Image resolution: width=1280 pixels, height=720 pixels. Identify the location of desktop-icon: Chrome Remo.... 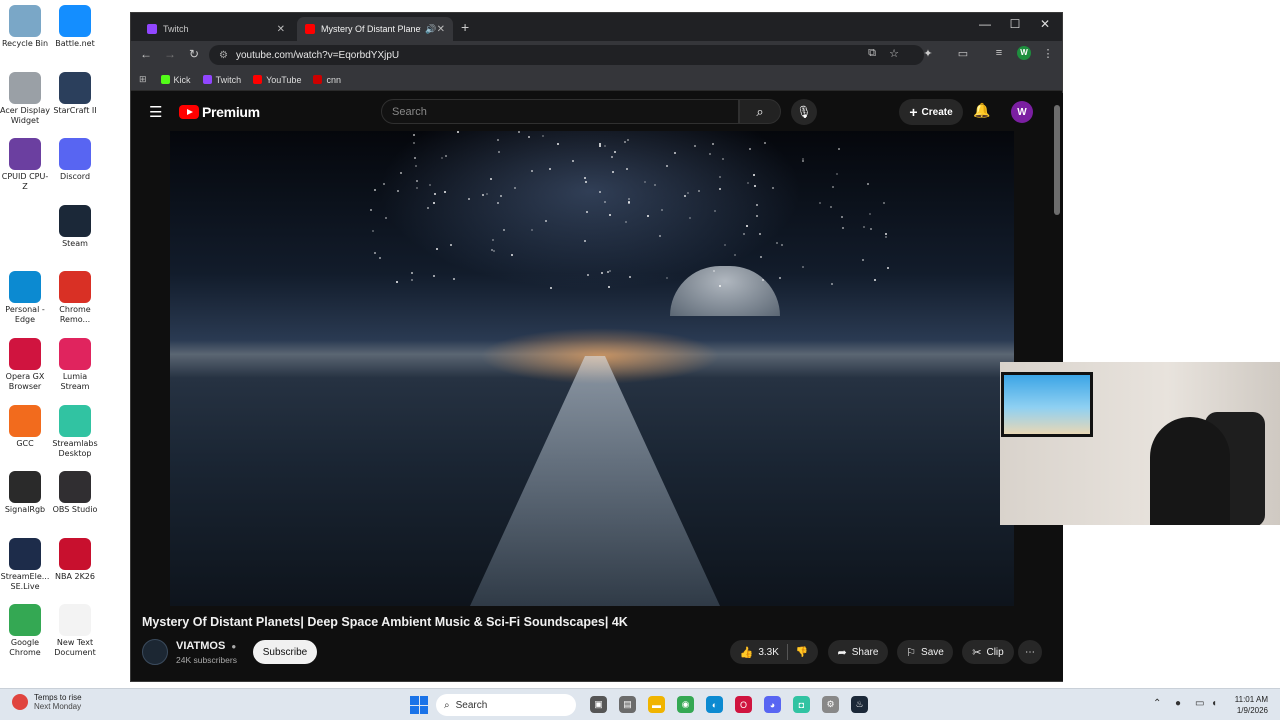
(75, 298).